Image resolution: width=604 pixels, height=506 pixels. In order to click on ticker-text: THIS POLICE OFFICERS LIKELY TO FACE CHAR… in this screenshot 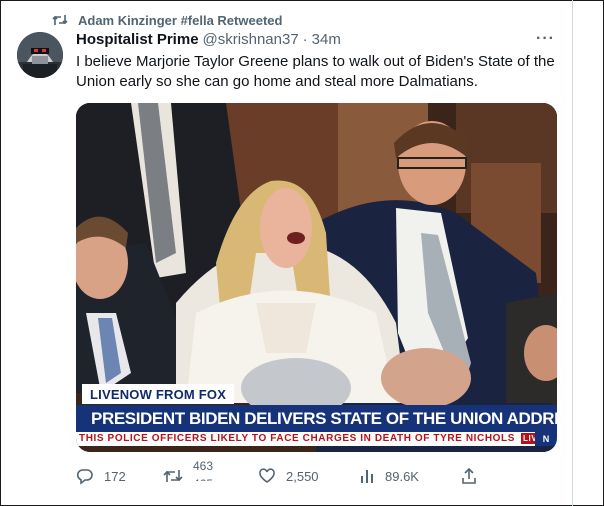, I will do `click(297, 438)`.